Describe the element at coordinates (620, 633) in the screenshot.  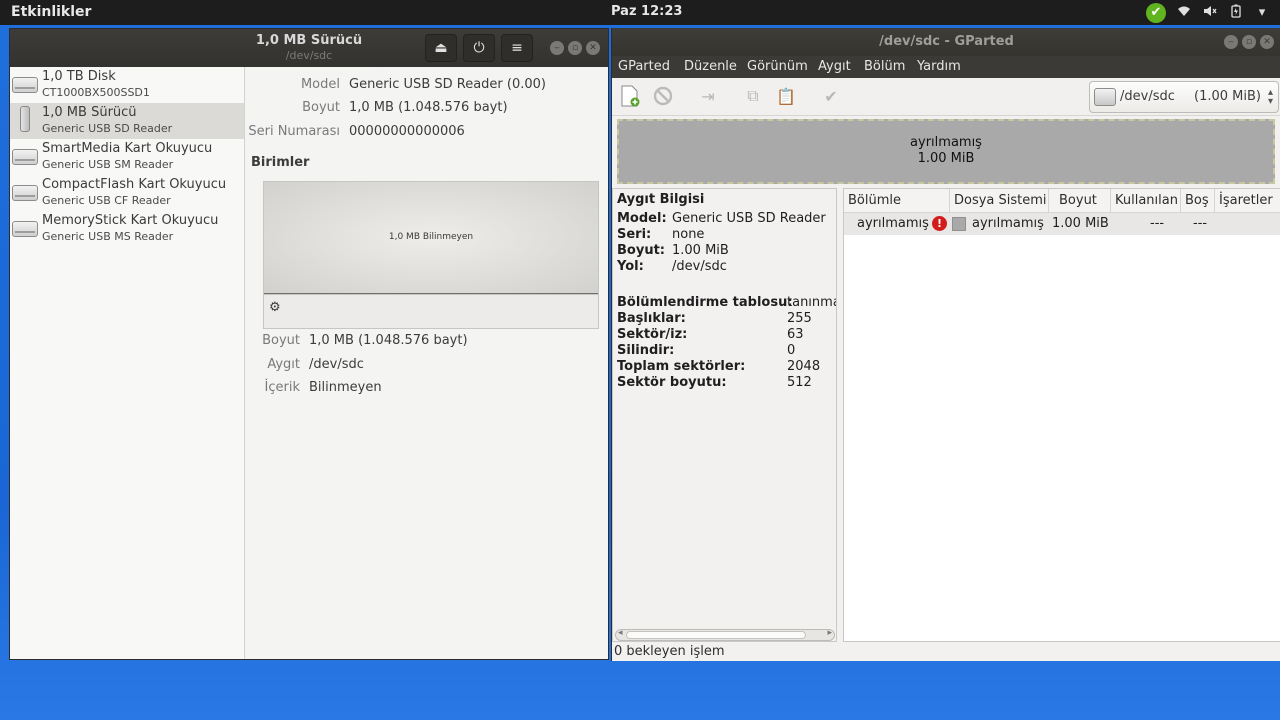
I see `scroll-left-icon: ◂` at that location.